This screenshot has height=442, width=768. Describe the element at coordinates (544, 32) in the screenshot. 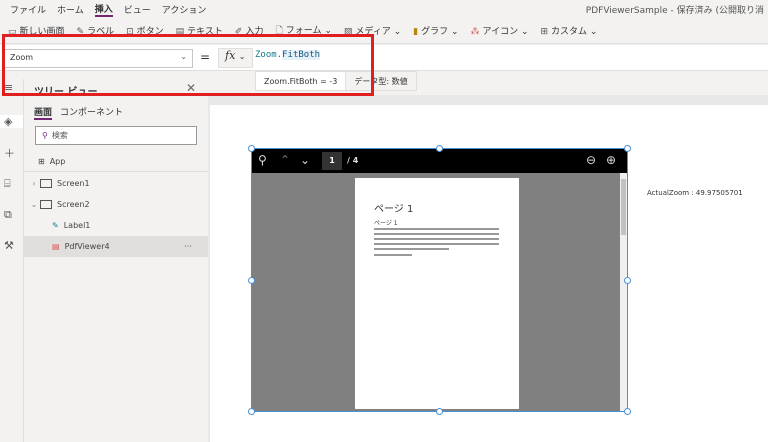

I see `custom-icon: ⊞` at that location.